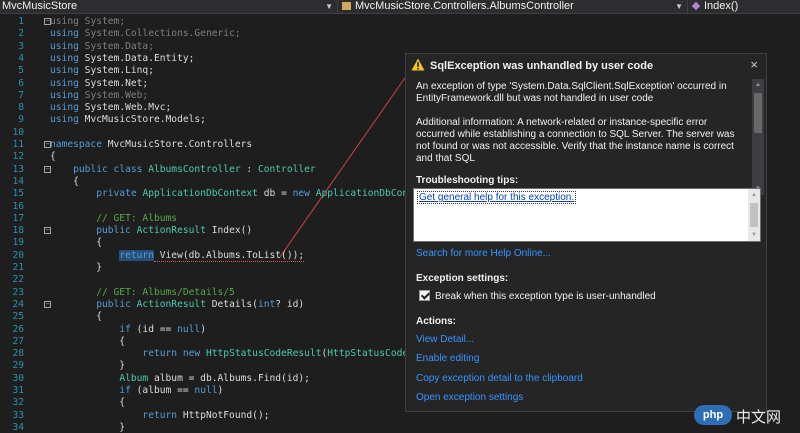 The width and height of the screenshot is (800, 433). I want to click on line-number: 25, so click(18, 317).